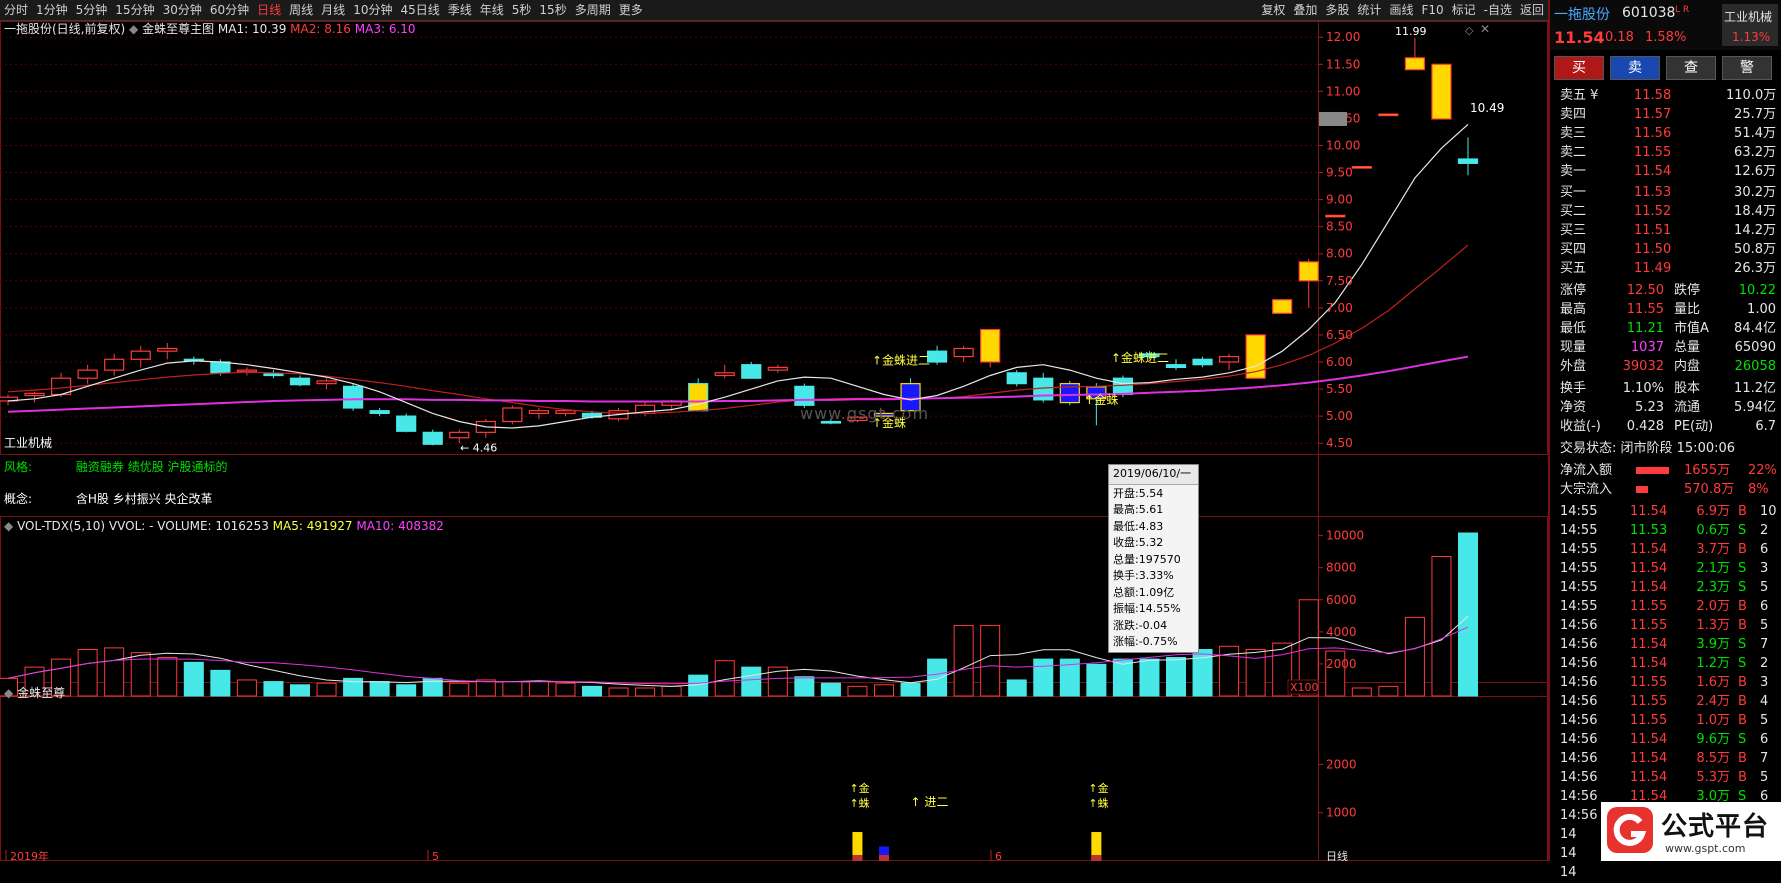 This screenshot has height=883, width=1781. I want to click on sig-a-1: ↑金, so click(859, 788).